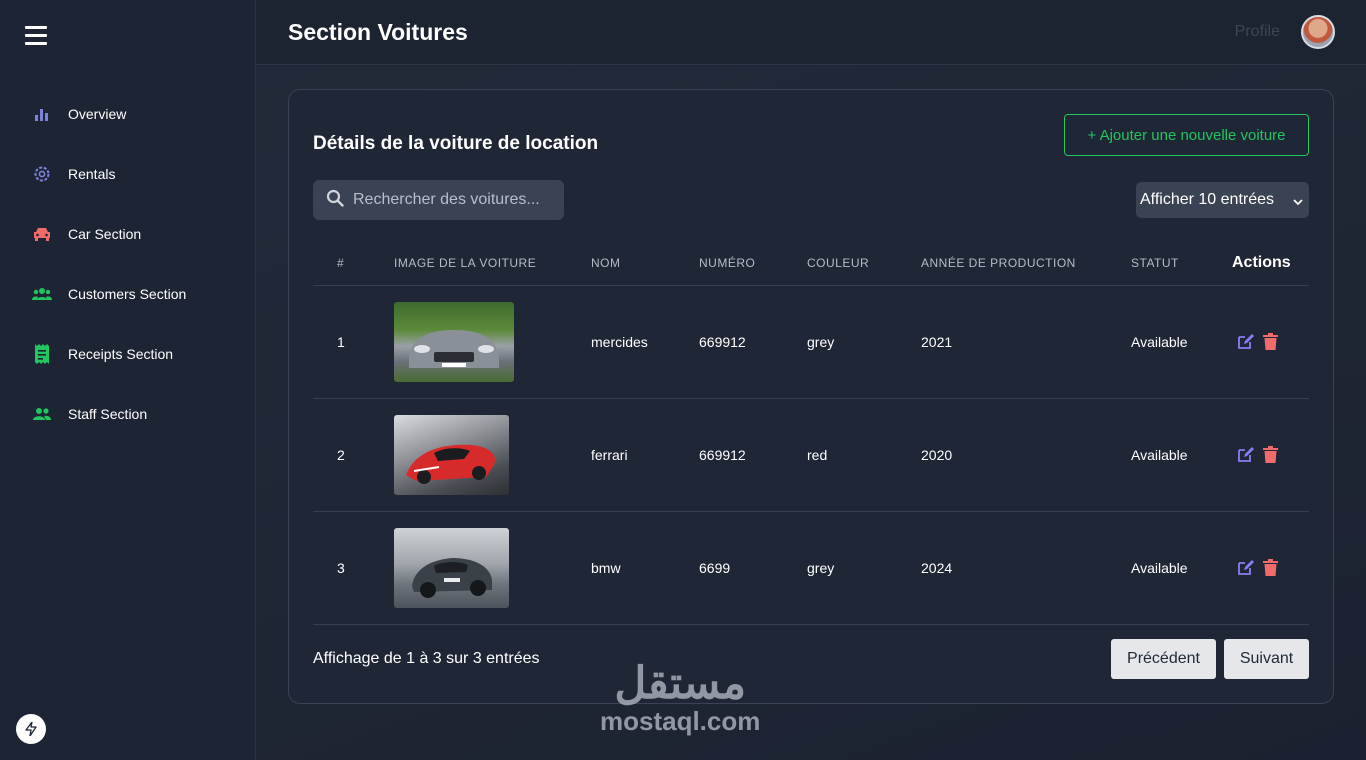 Image resolution: width=1366 pixels, height=760 pixels. I want to click on ferrari-car-photo, so click(451, 454).